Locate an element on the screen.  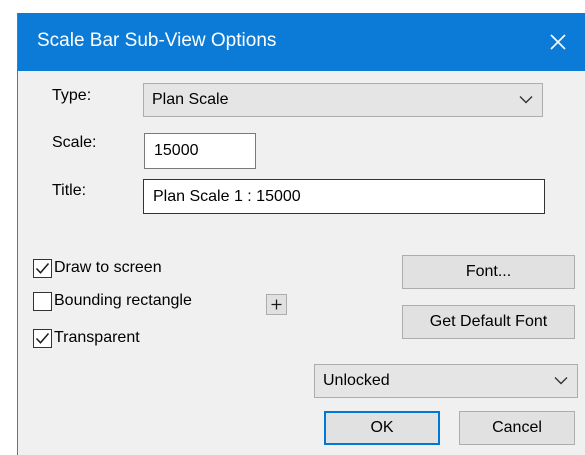
transparent-checkbox is located at coordinates (42, 338).